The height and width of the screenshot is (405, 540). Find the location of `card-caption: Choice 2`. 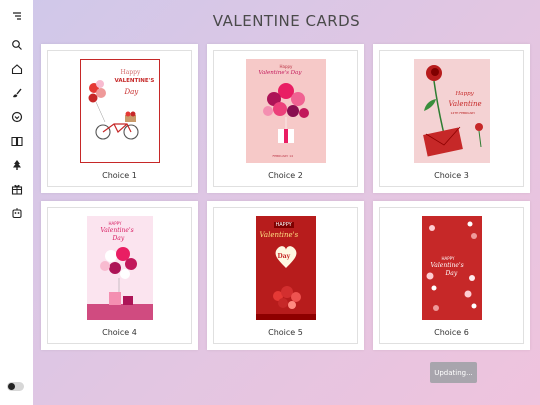

card-caption: Choice 2 is located at coordinates (285, 175).